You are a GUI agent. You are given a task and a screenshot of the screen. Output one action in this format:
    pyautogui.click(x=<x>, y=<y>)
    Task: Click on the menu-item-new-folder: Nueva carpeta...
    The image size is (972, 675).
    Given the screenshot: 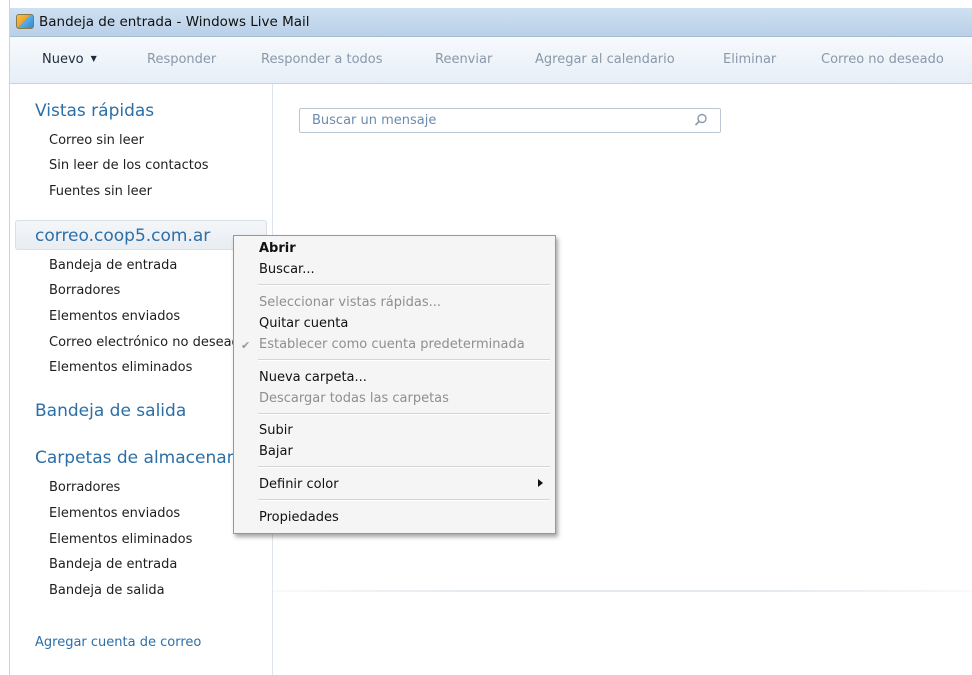 What is the action you would take?
    pyautogui.click(x=313, y=377)
    